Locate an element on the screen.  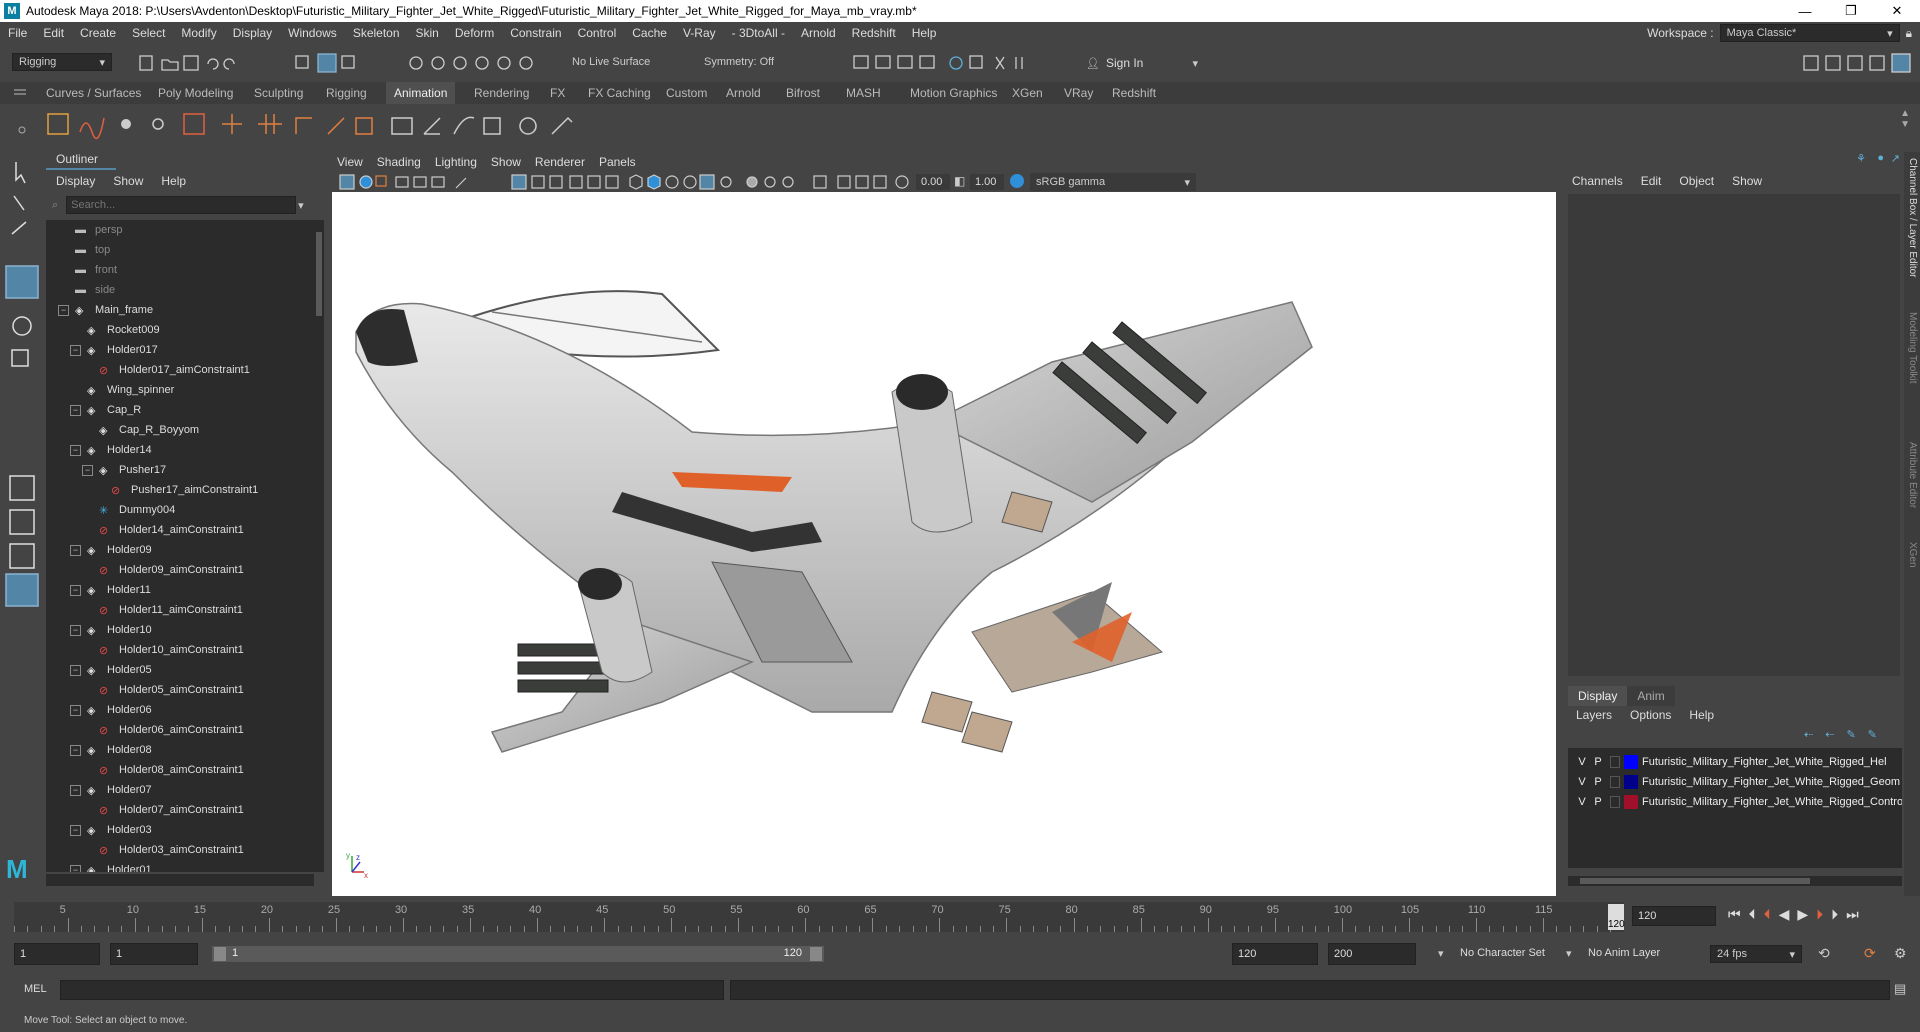
go-to-end-icon: ⏭︎ is located at coordinates (1852, 914).